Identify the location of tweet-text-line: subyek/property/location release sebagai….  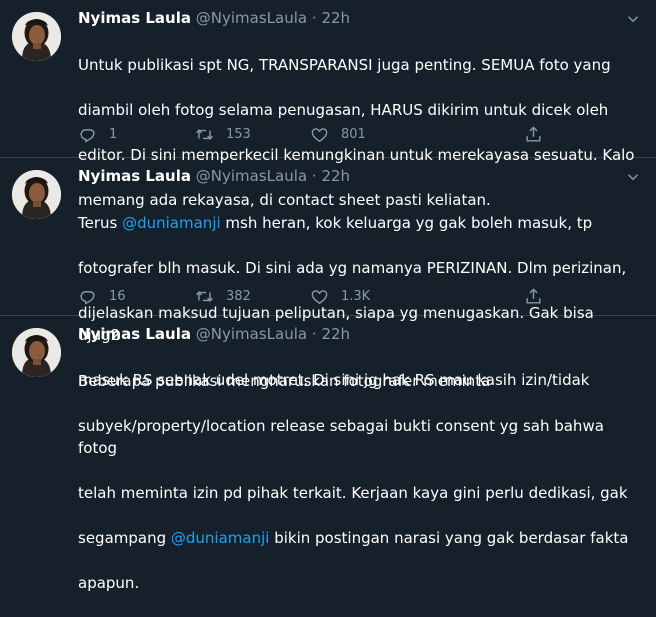
(341, 437).